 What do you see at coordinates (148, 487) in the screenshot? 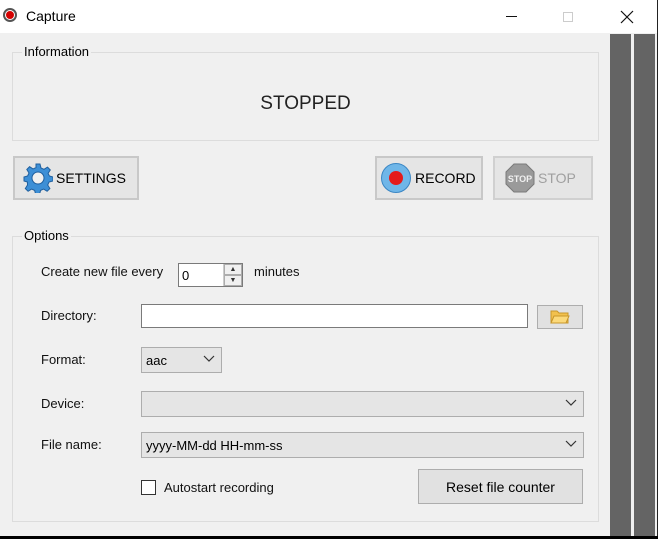
I see `autostart-checkbox` at bounding box center [148, 487].